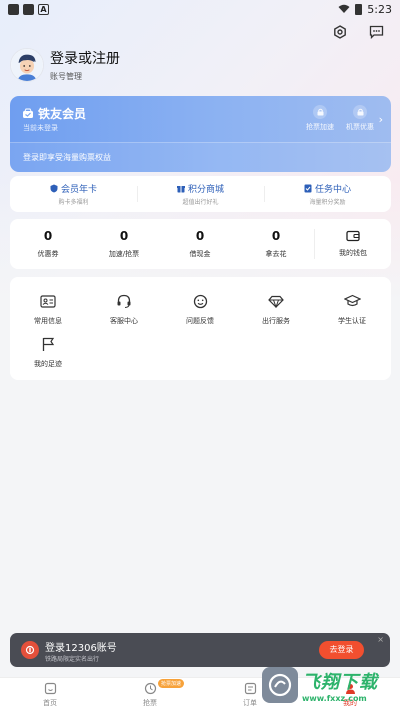 The height and width of the screenshot is (712, 400). I want to click on stat-label: 拿去花, so click(276, 254).